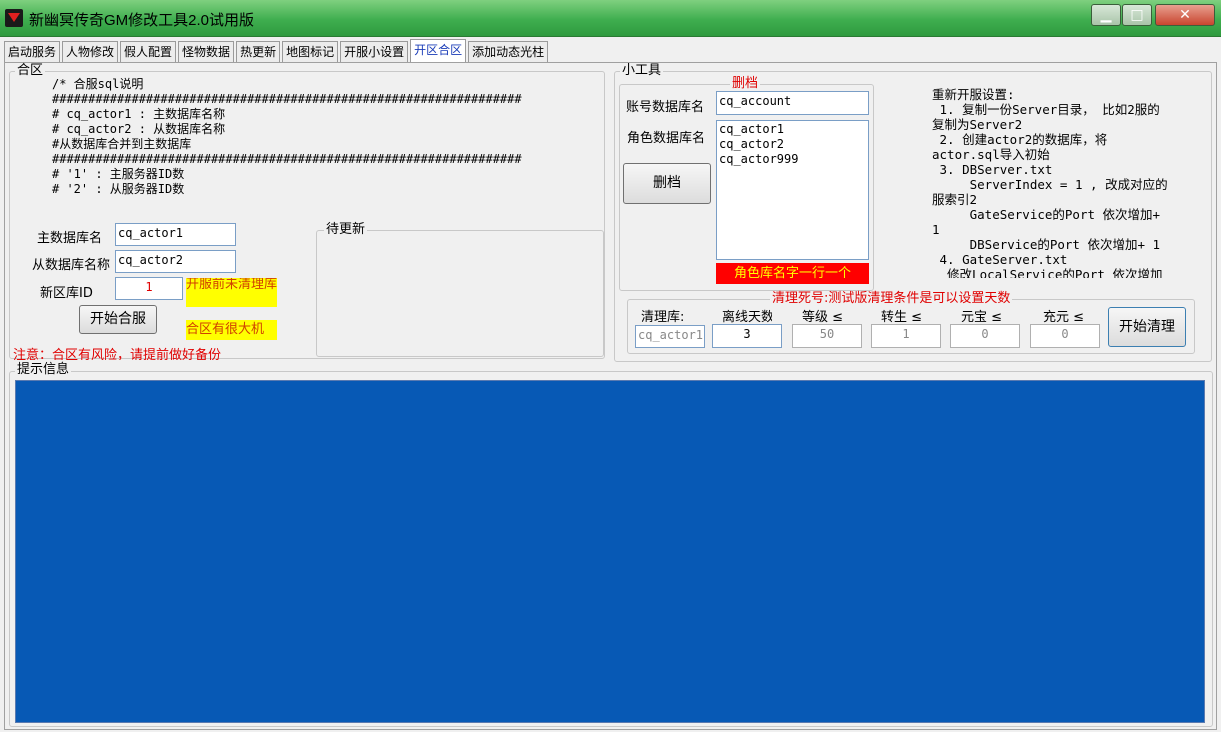 This screenshot has width=1221, height=732. What do you see at coordinates (139, 114) in the screenshot?
I see `sql-line: # cq_actor1 : 主数据库名称` at bounding box center [139, 114].